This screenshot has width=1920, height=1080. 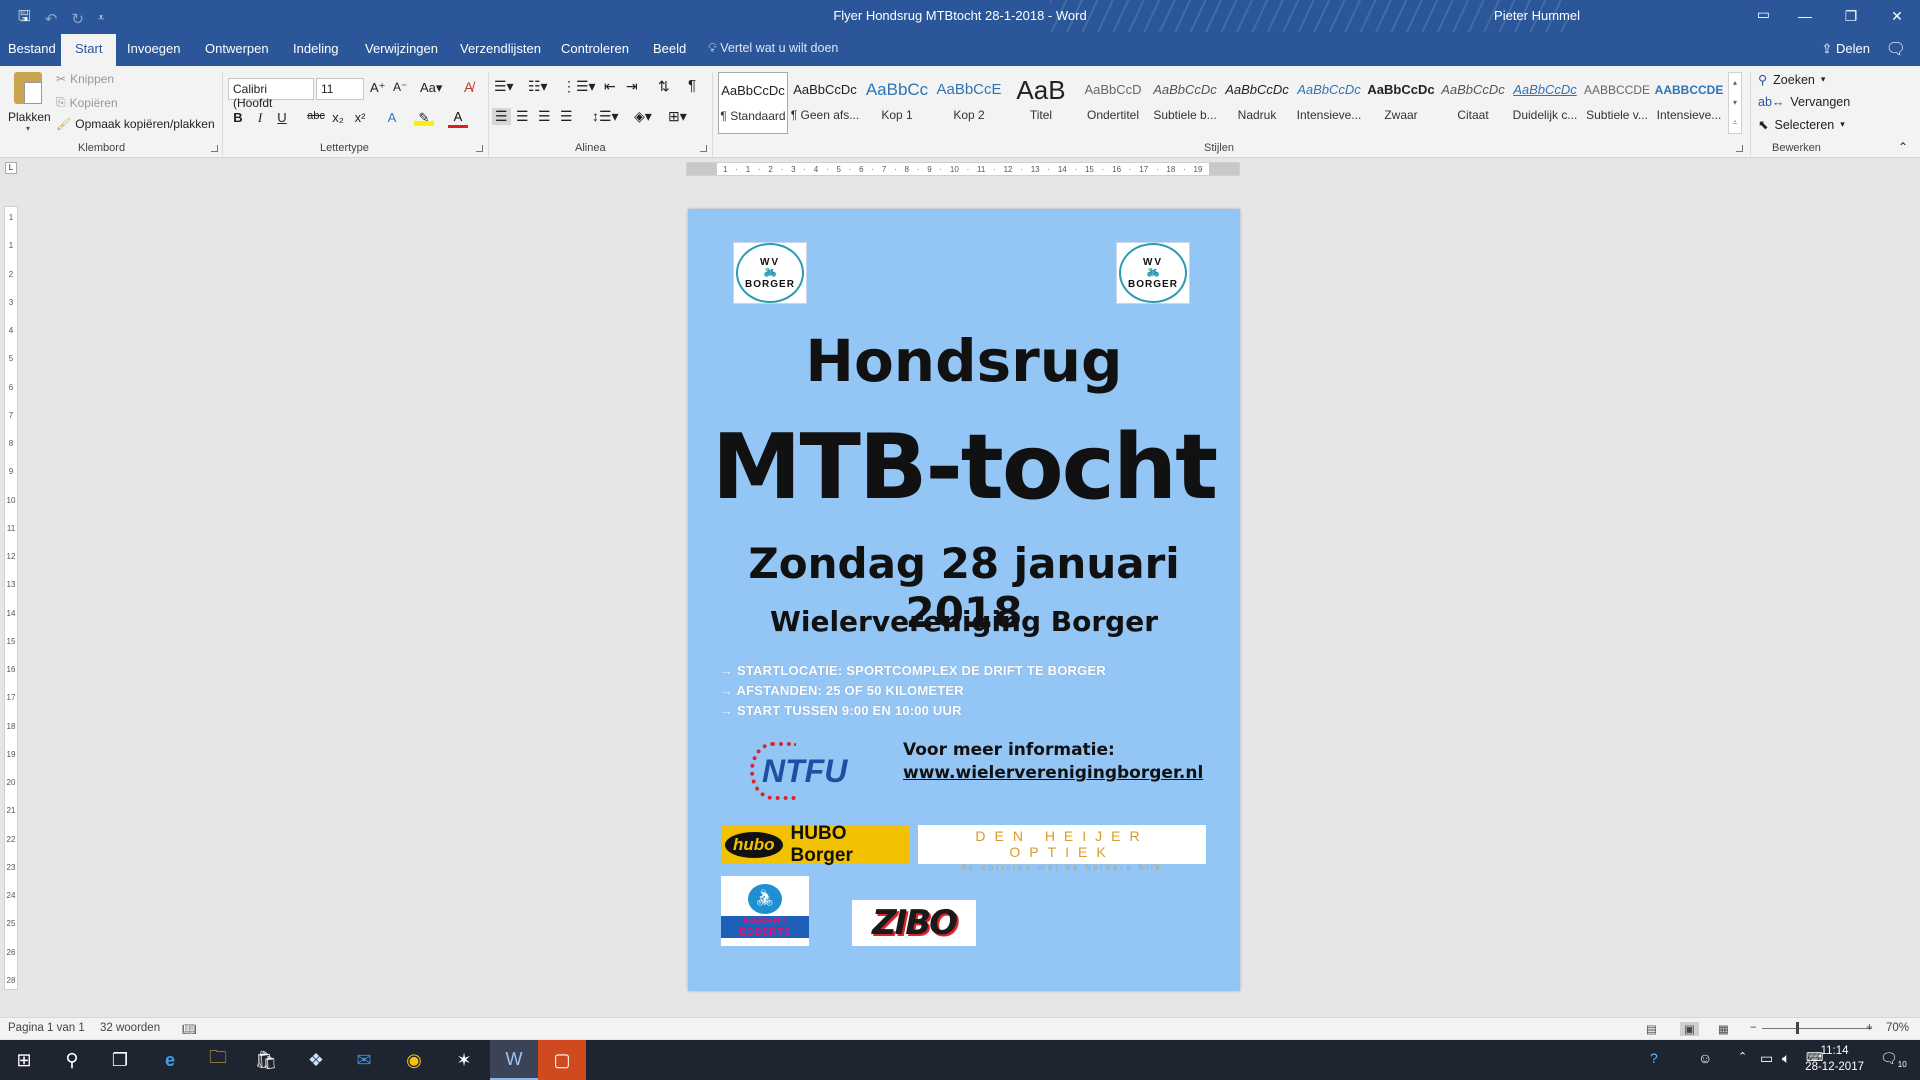 What do you see at coordinates (1257, 103) in the screenshot?
I see `style-nadruk: AaBbCcDc Nadruk` at bounding box center [1257, 103].